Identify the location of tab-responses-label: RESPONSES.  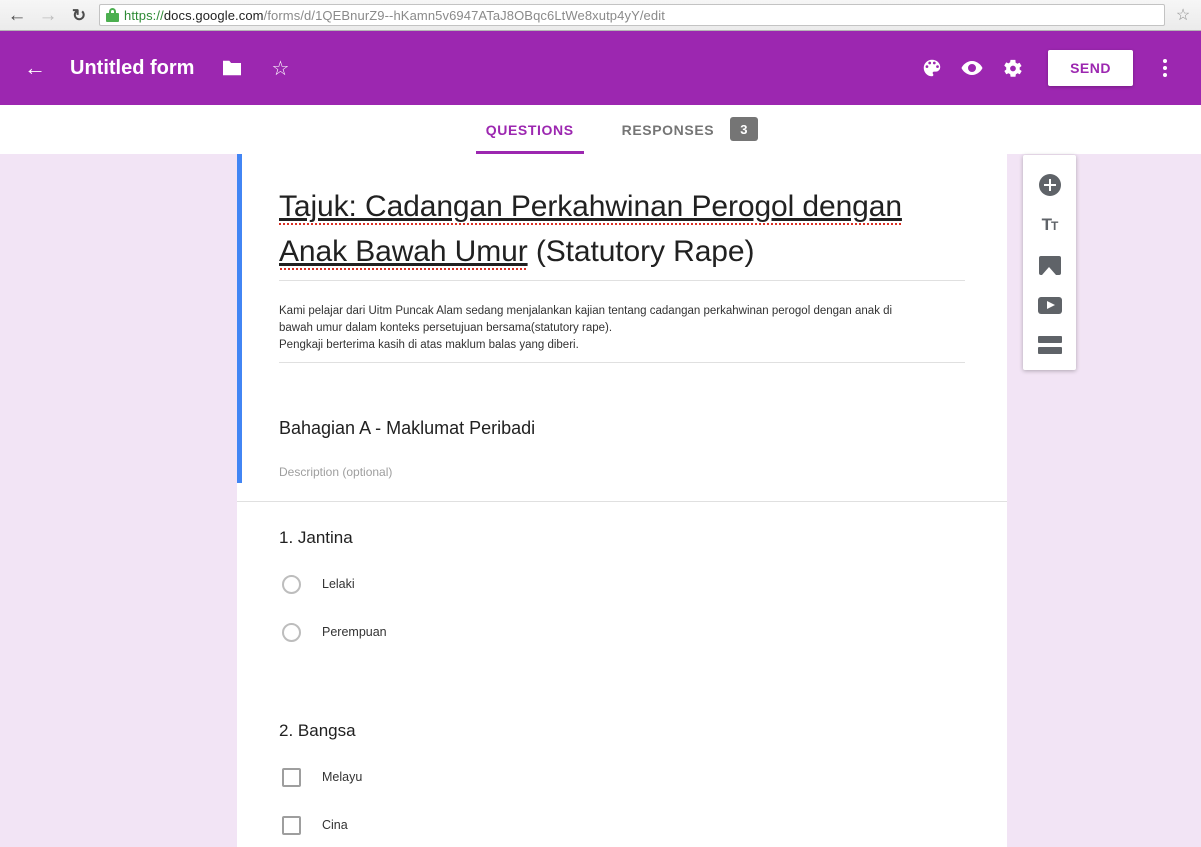
(668, 129).